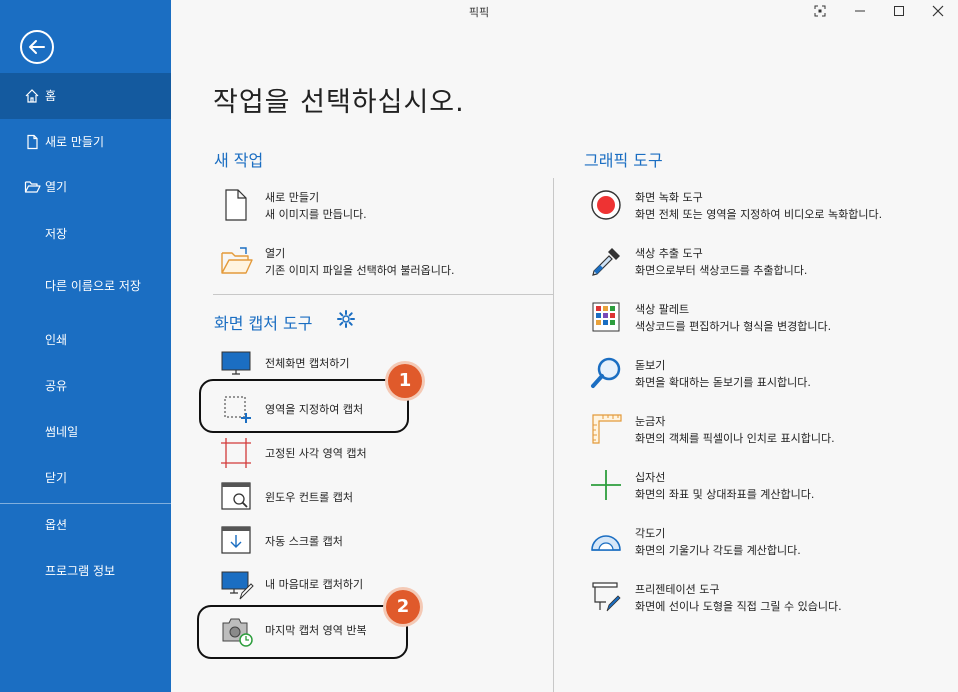 This screenshot has height=692, width=958. What do you see at coordinates (860, 11) in the screenshot?
I see `minimize-icon` at bounding box center [860, 11].